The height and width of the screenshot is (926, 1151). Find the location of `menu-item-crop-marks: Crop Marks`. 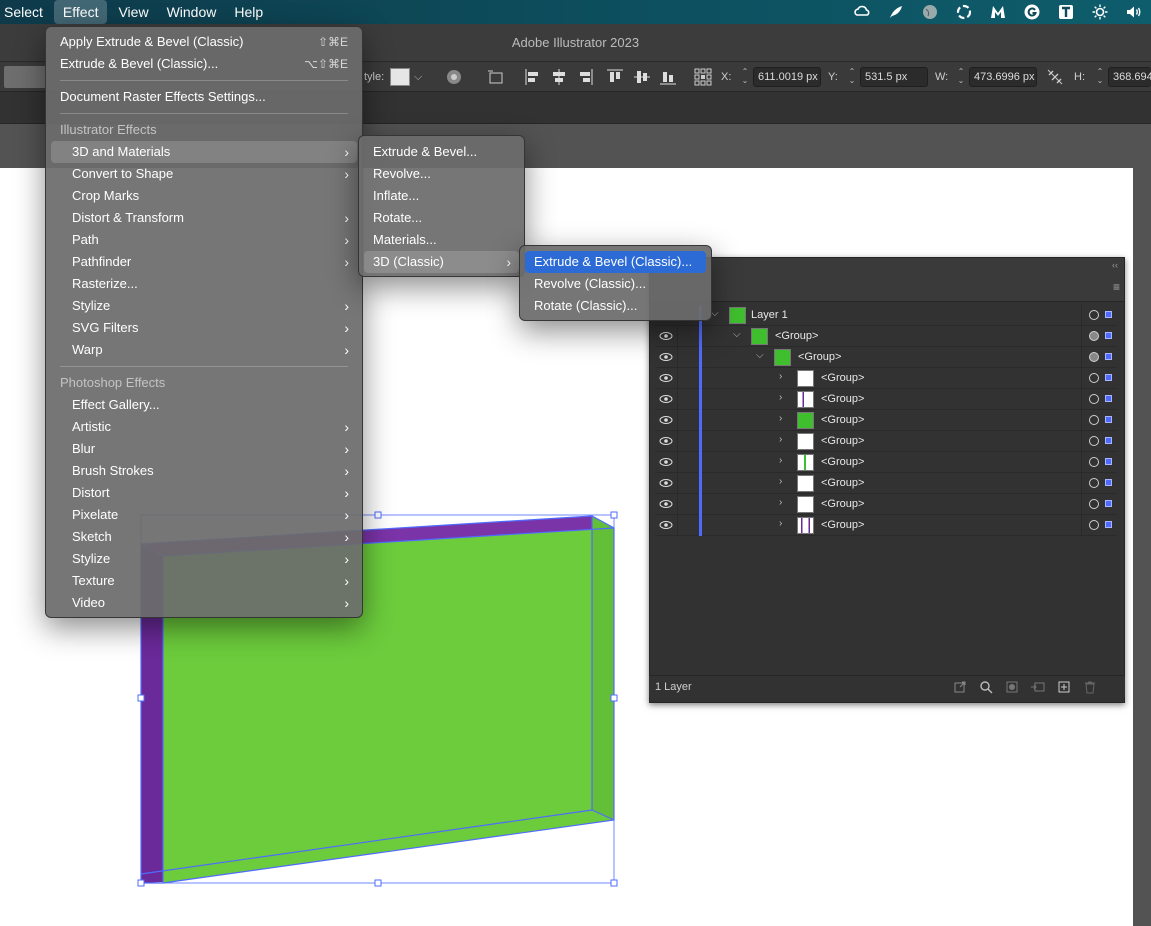

menu-item-crop-marks: Crop Marks is located at coordinates (204, 196).